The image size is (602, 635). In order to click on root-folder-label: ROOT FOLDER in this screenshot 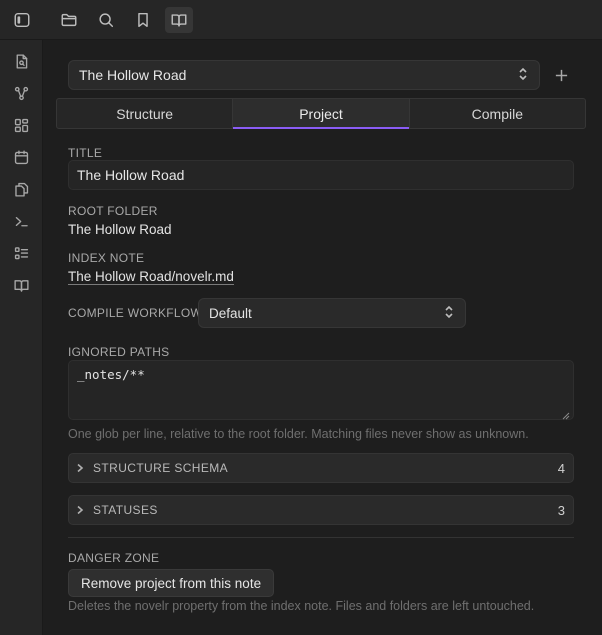, I will do `click(113, 211)`.